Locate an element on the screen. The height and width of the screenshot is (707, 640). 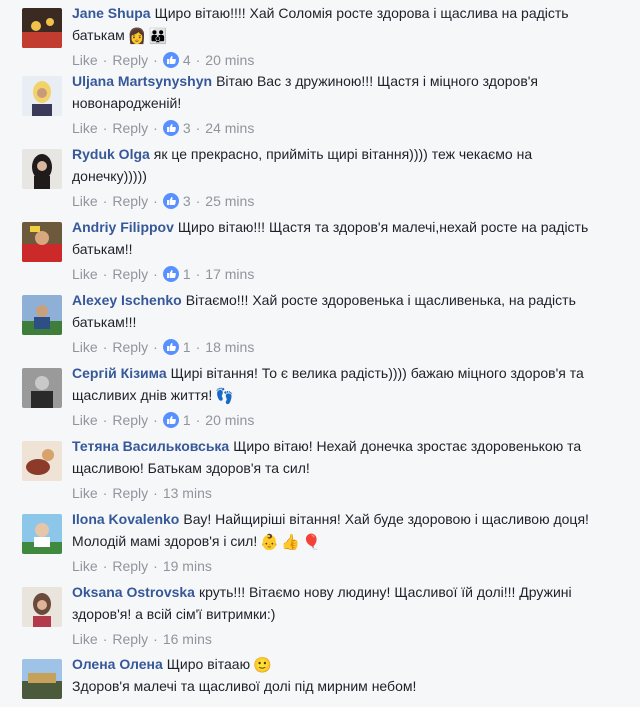
timestamp: 13 mins is located at coordinates (187, 493).